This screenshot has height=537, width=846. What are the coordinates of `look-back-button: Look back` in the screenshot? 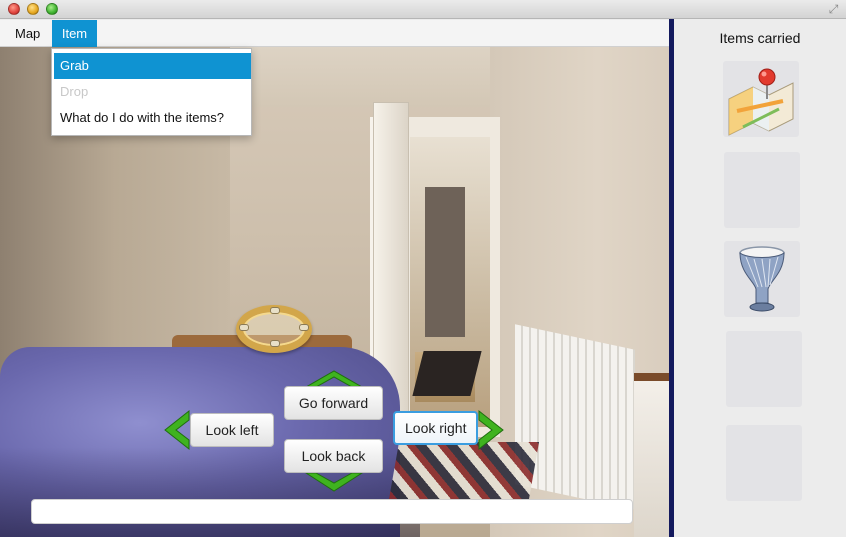 It's located at (333, 456).